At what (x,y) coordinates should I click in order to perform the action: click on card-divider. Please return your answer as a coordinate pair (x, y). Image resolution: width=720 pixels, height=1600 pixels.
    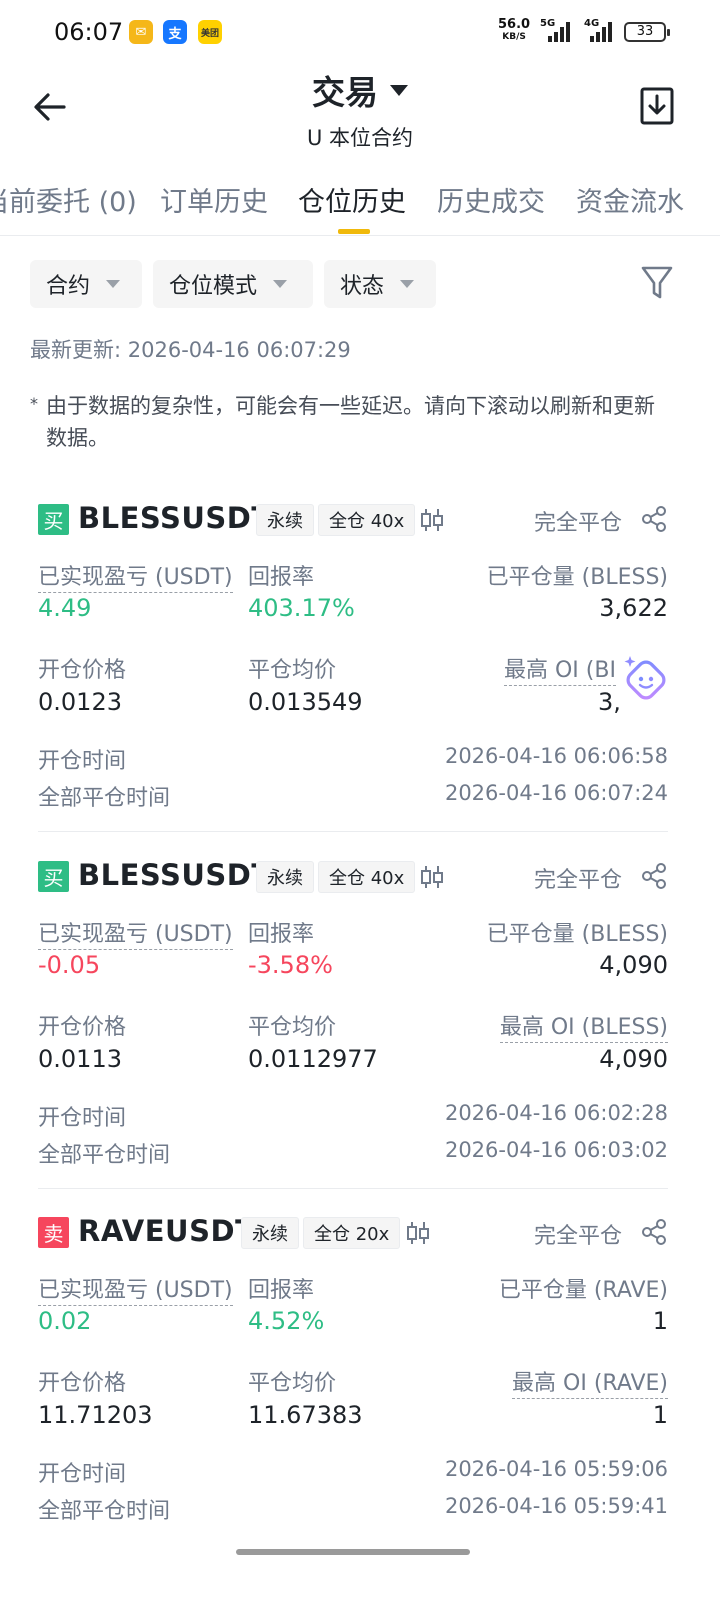
    Looking at the image, I should click on (353, 831).